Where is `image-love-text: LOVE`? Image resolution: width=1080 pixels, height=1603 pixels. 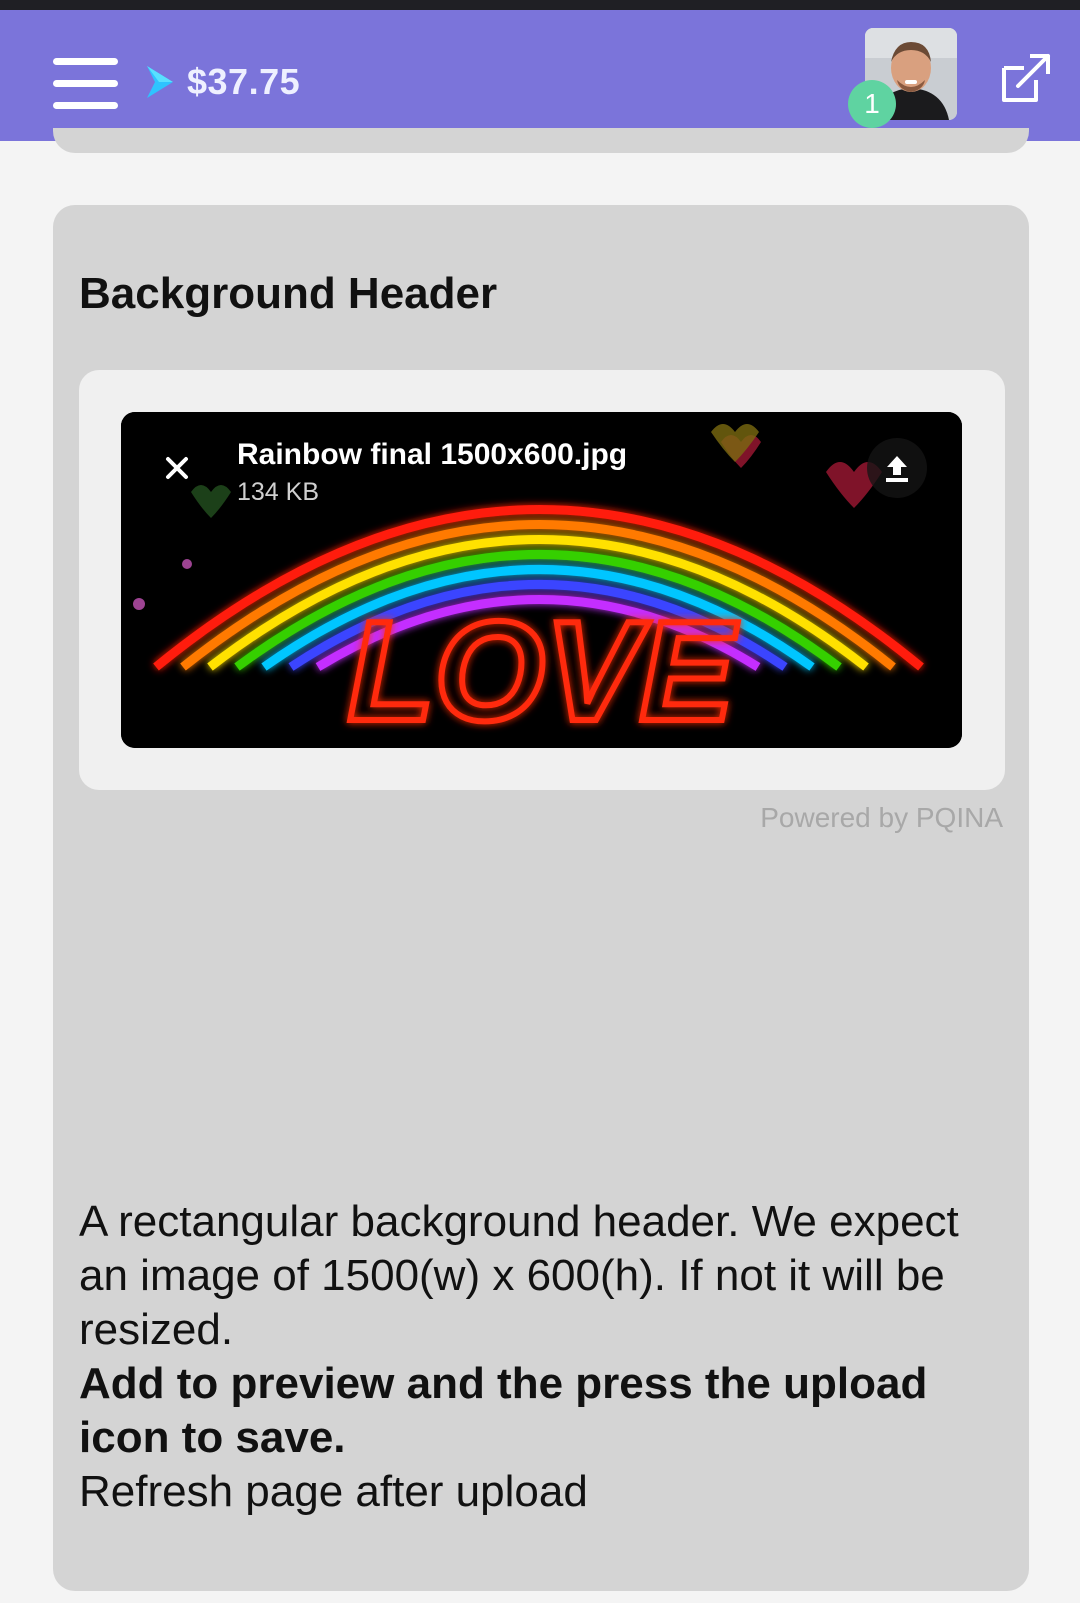 image-love-text: LOVE is located at coordinates (543, 670).